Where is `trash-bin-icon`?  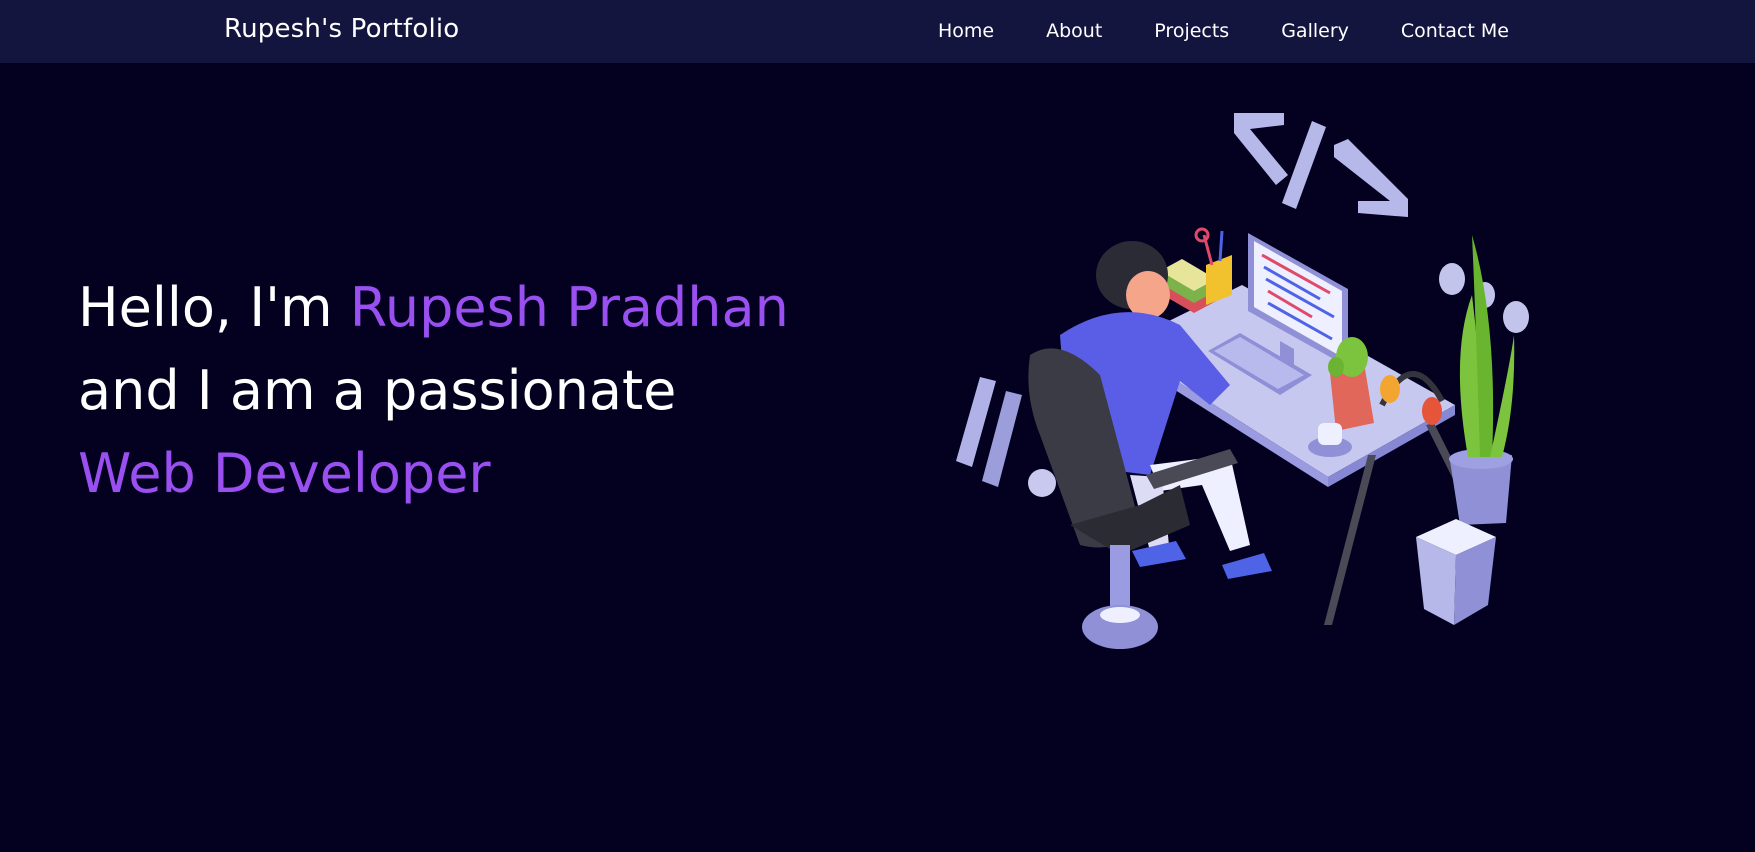
trash-bin-icon is located at coordinates (1456, 572).